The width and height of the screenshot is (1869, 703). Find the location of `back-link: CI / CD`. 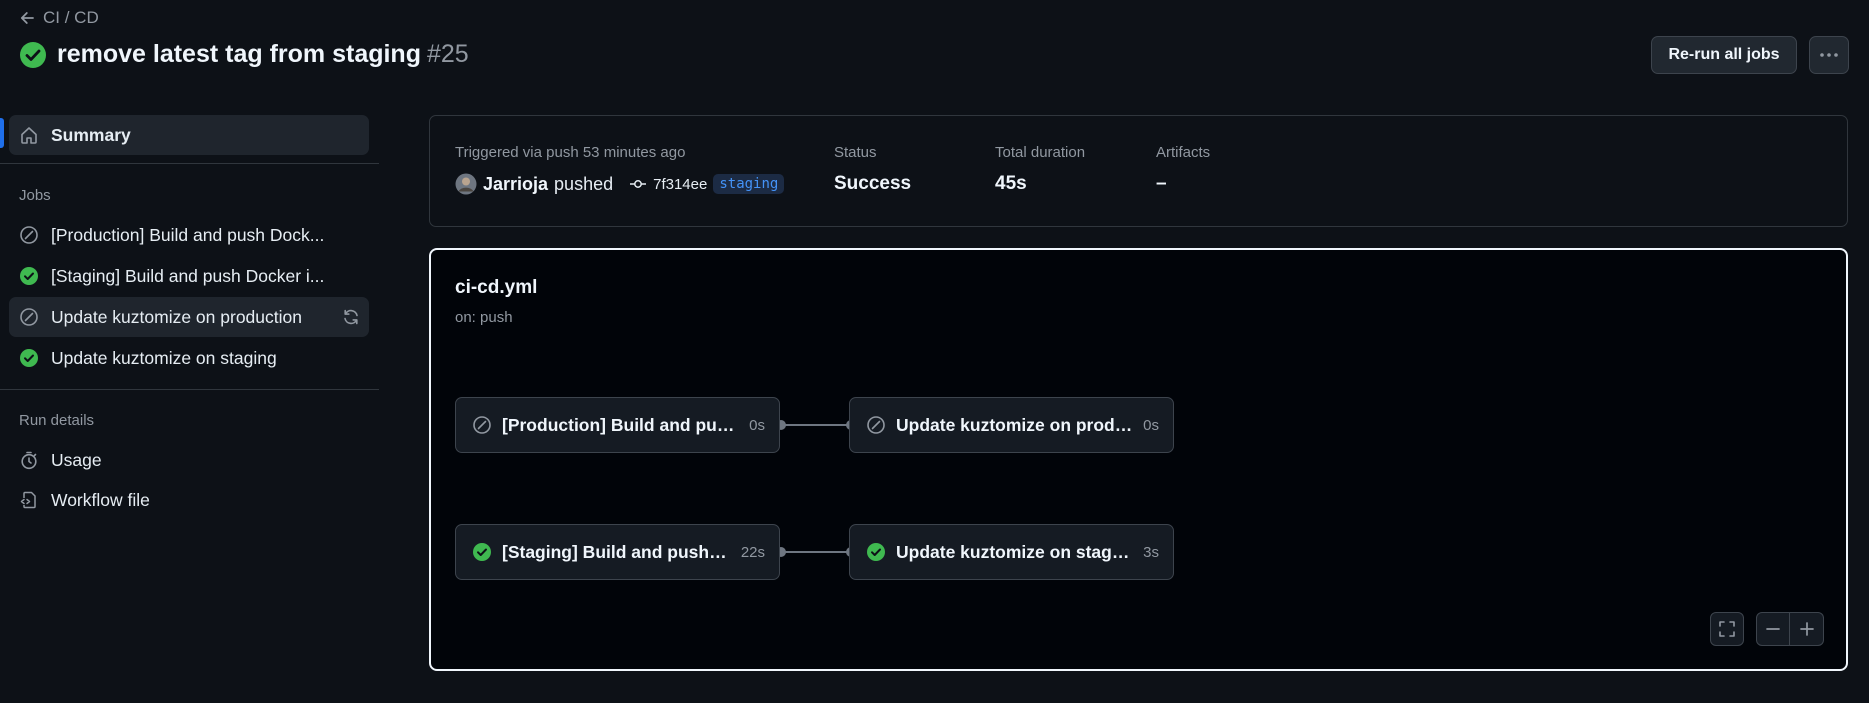

back-link: CI / CD is located at coordinates (59, 18).